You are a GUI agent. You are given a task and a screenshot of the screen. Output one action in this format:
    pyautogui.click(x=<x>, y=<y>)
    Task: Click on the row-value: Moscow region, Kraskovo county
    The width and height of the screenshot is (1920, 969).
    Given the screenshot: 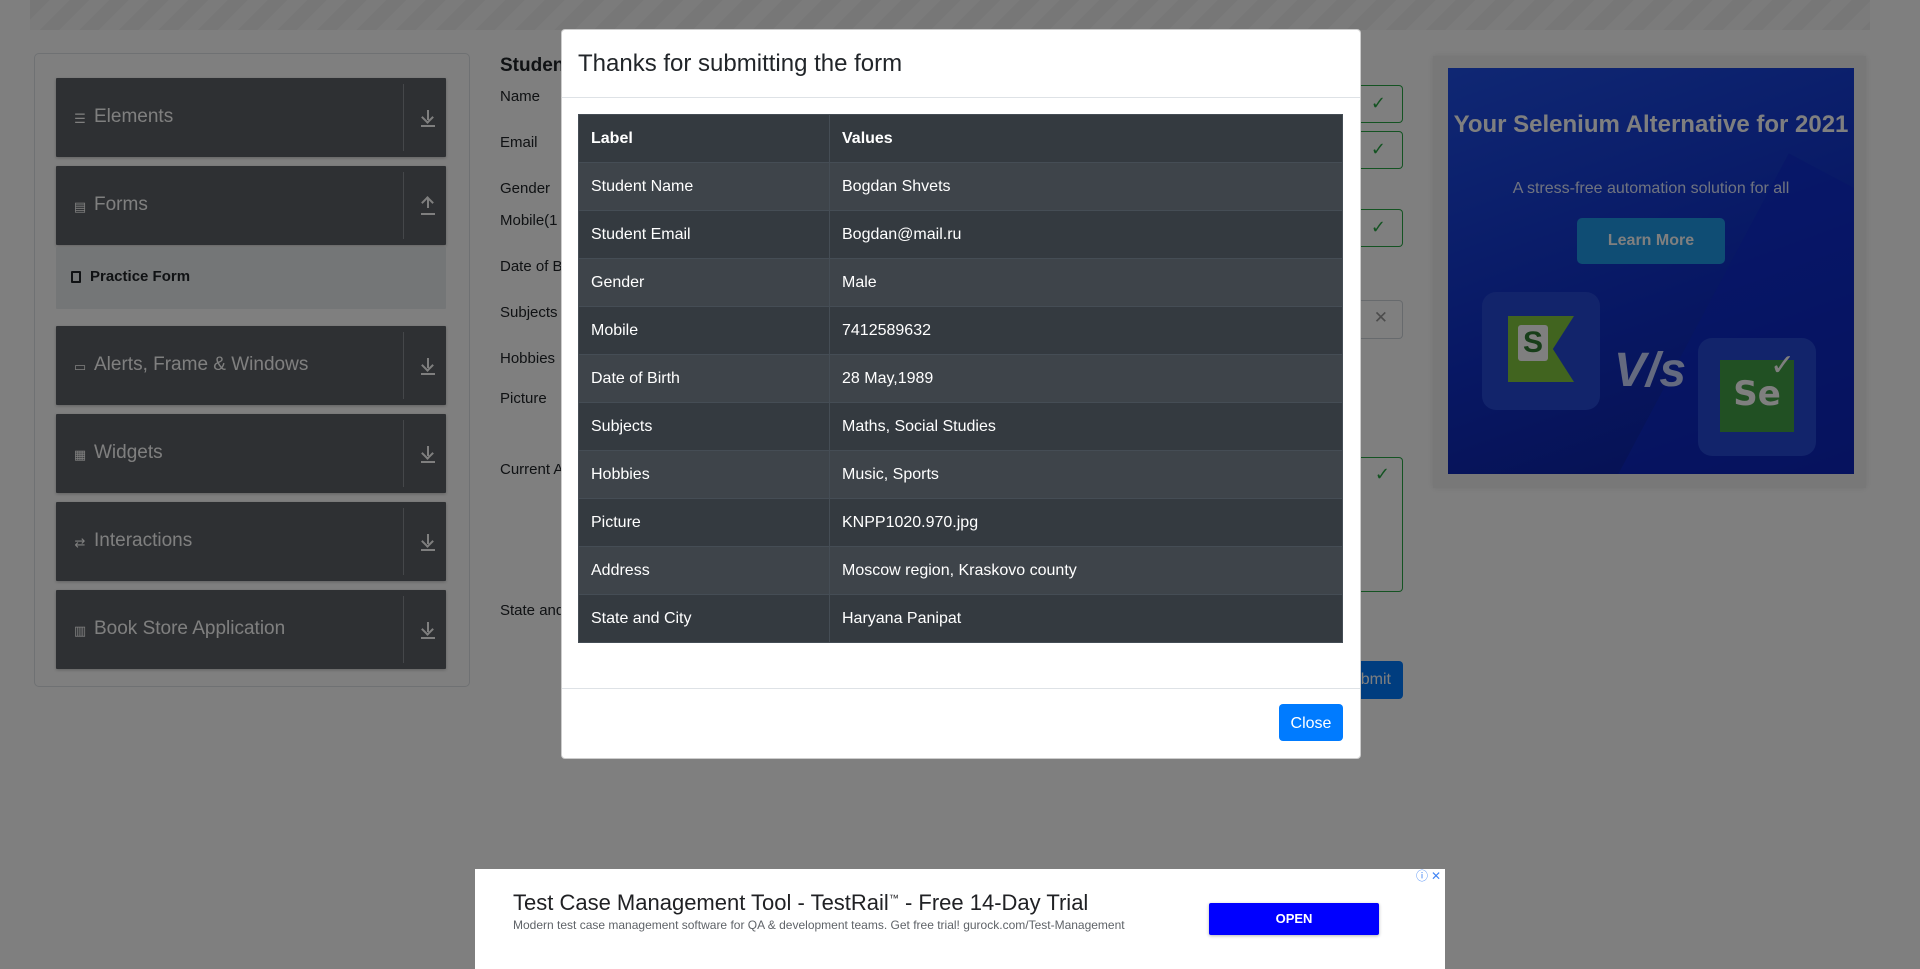 What is the action you would take?
    pyautogui.click(x=1086, y=570)
    